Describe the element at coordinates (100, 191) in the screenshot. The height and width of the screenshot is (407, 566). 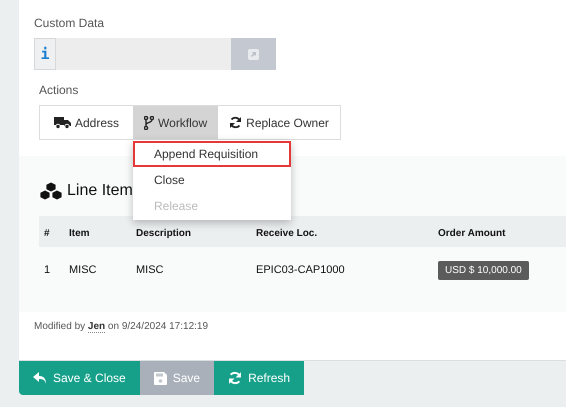
I see `section-title: Line Item` at that location.